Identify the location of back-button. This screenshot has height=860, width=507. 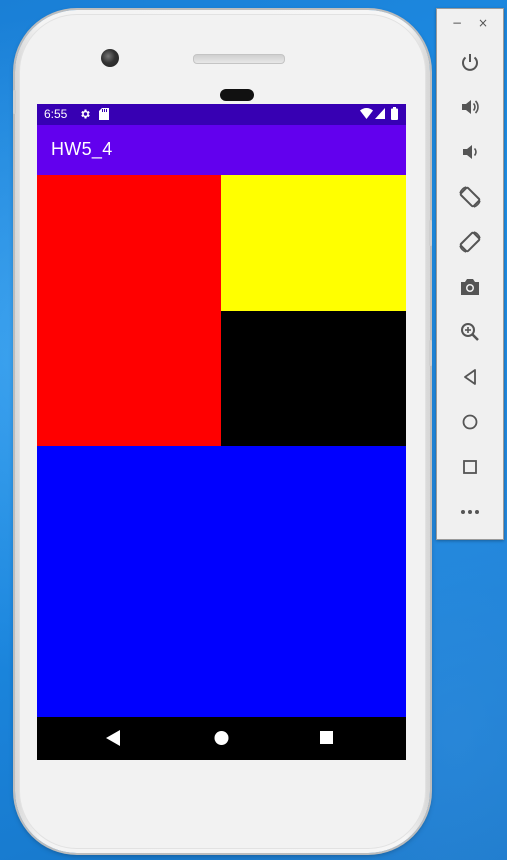
(470, 377).